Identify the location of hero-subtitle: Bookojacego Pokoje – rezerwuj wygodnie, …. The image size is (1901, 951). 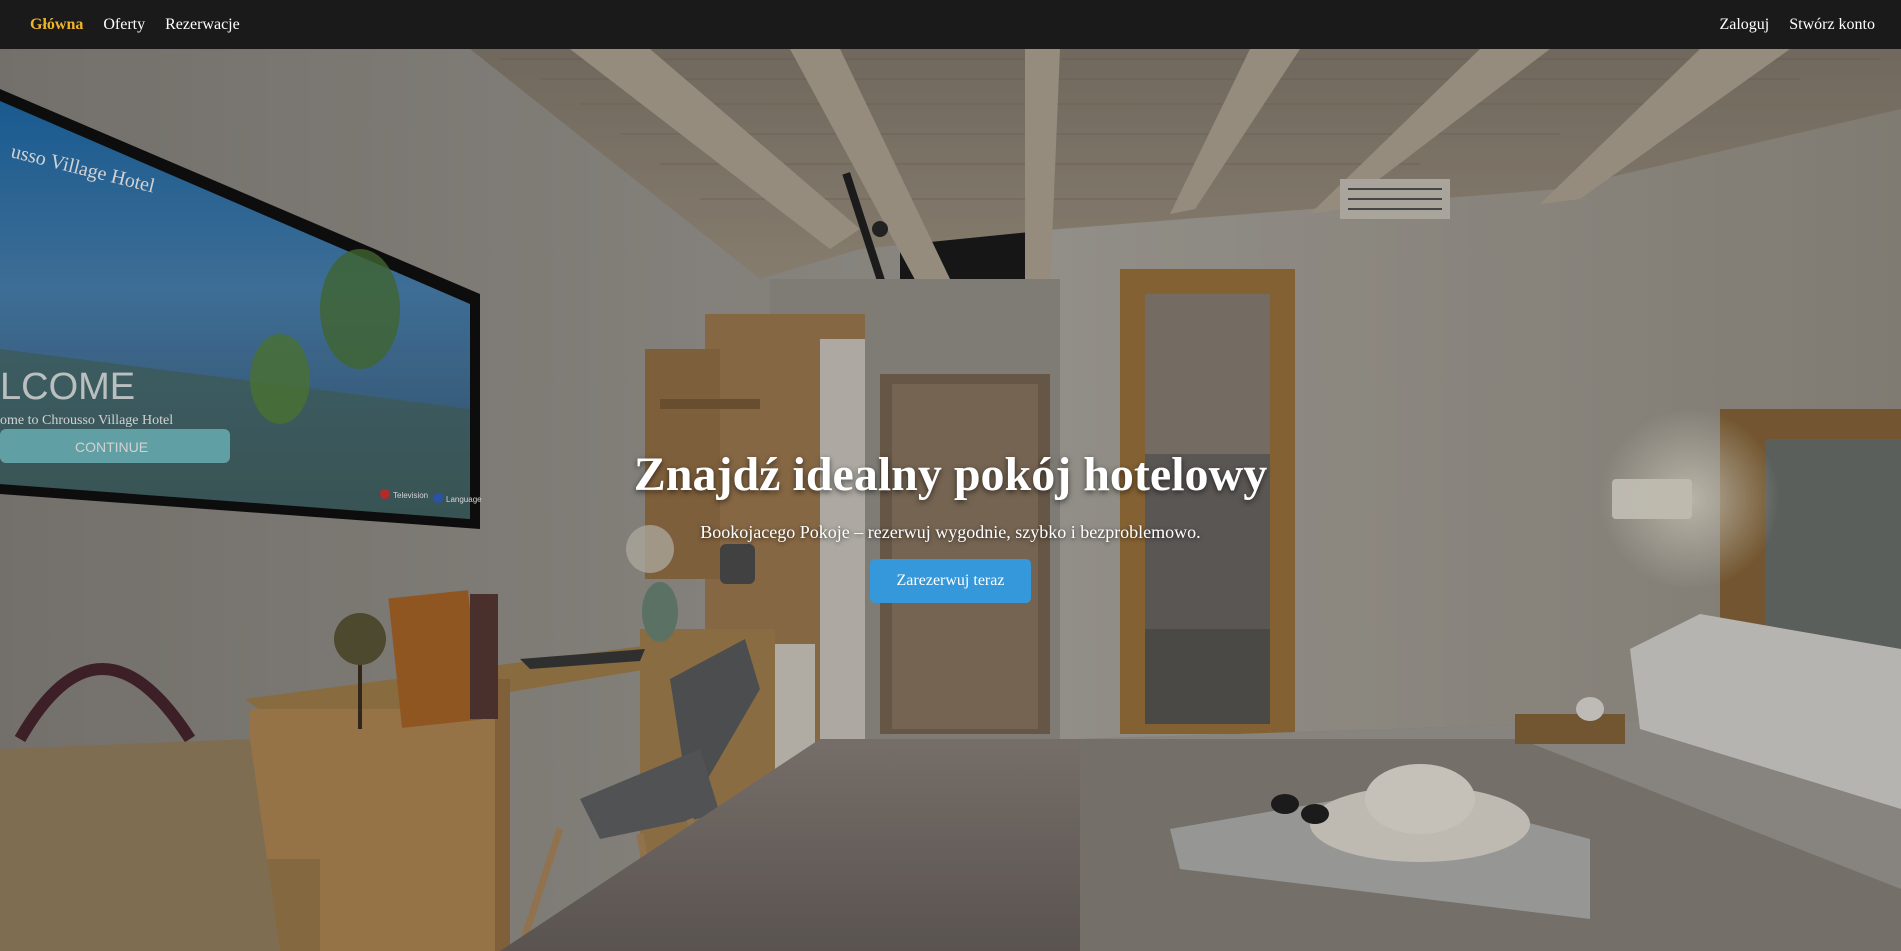
(950, 531).